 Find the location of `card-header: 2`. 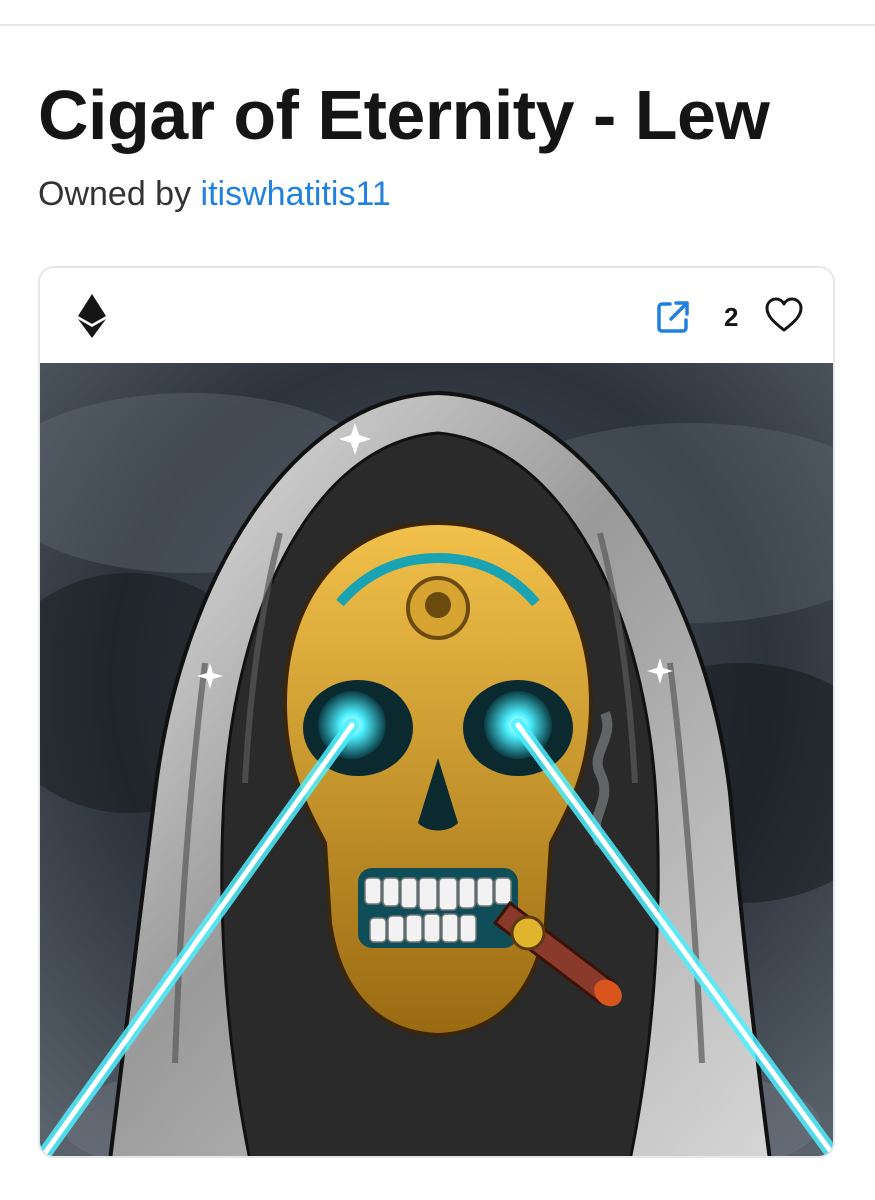

card-header: 2 is located at coordinates (436, 315).